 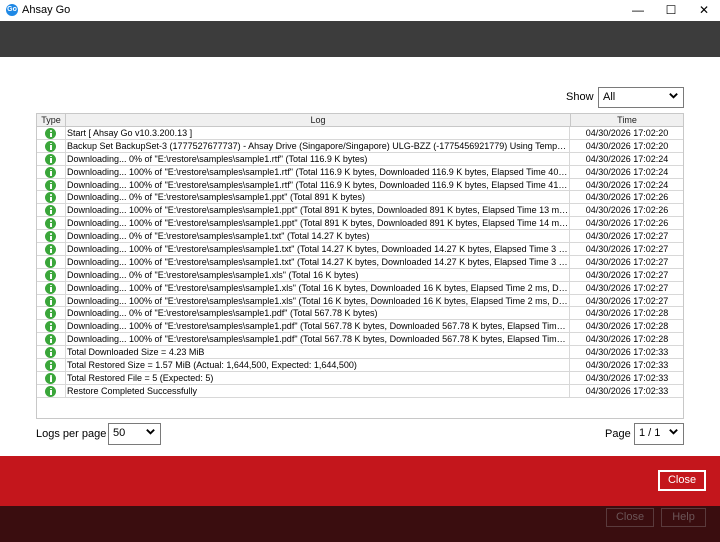 I want to click on logs-per-page-label: Logs per page, so click(x=71, y=434).